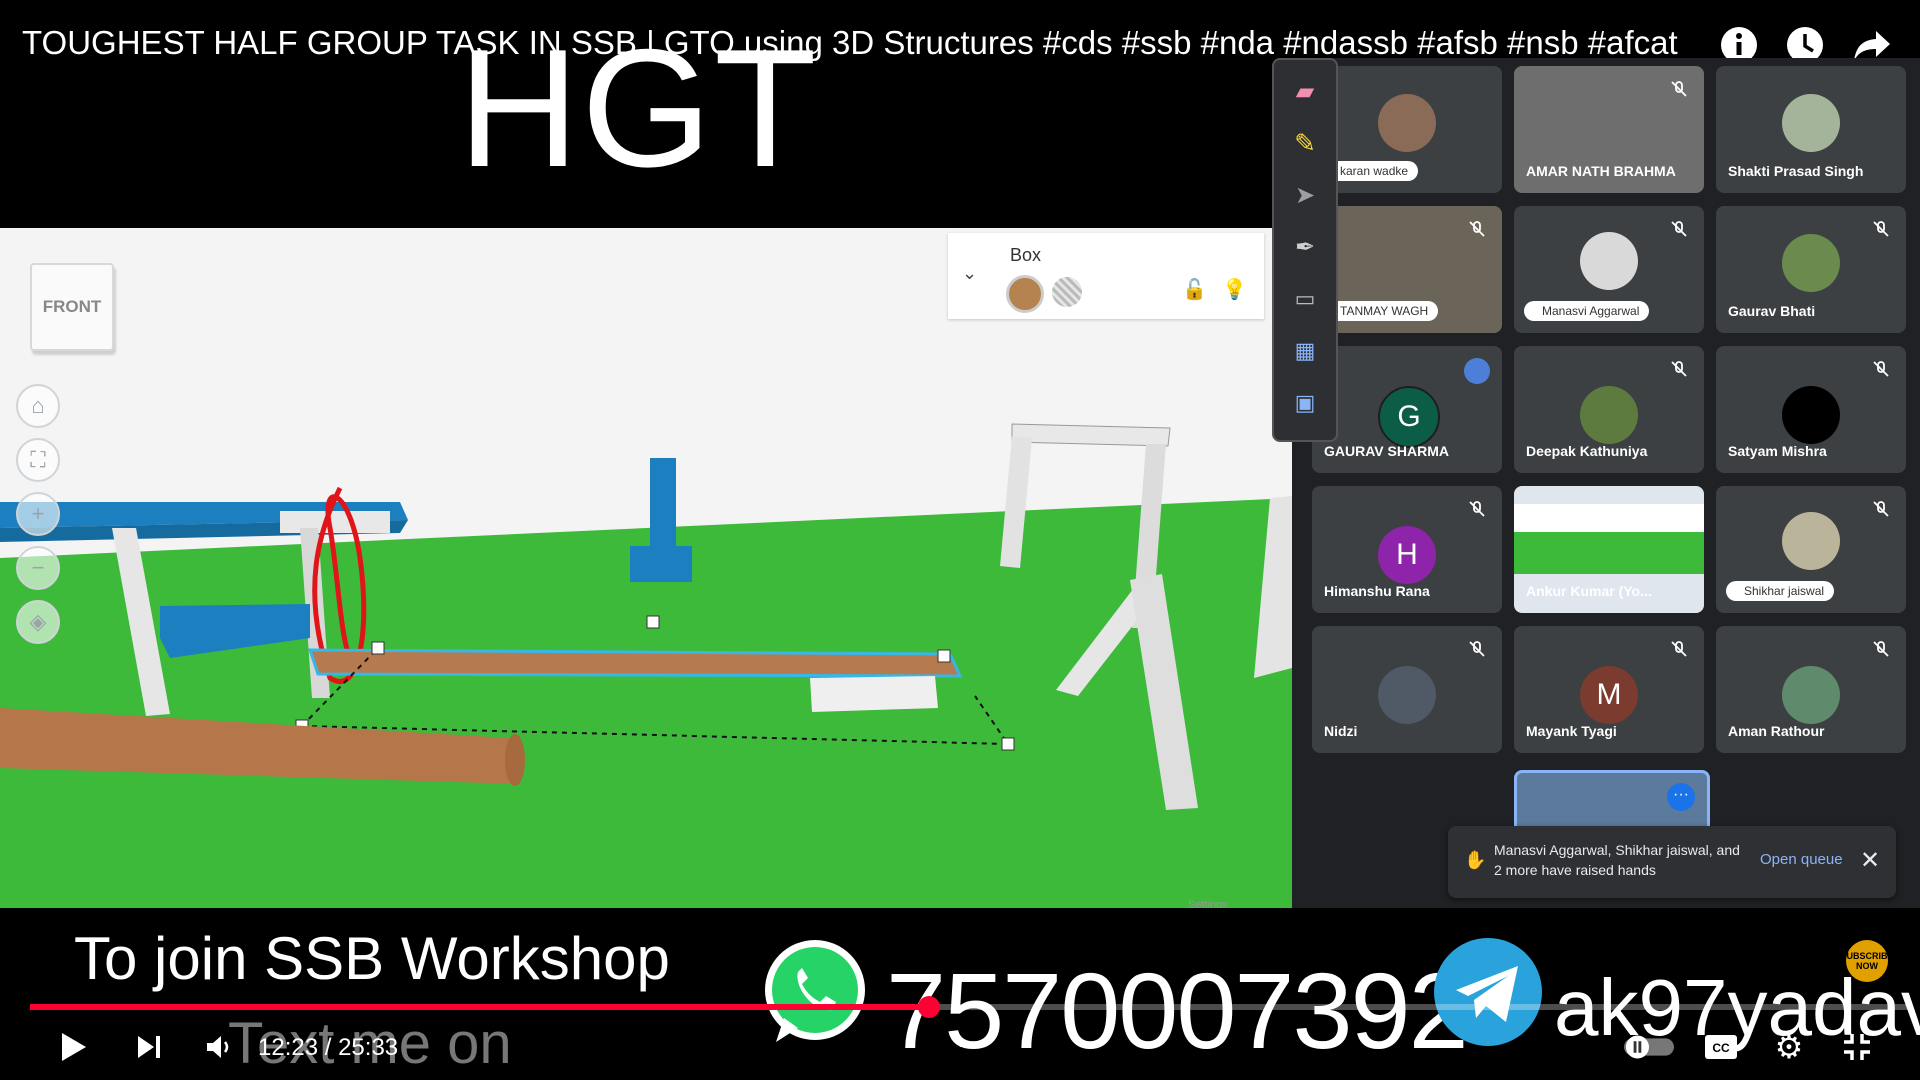 This screenshot has width=1920, height=1080. What do you see at coordinates (149, 1047) in the screenshot?
I see `next-button` at bounding box center [149, 1047].